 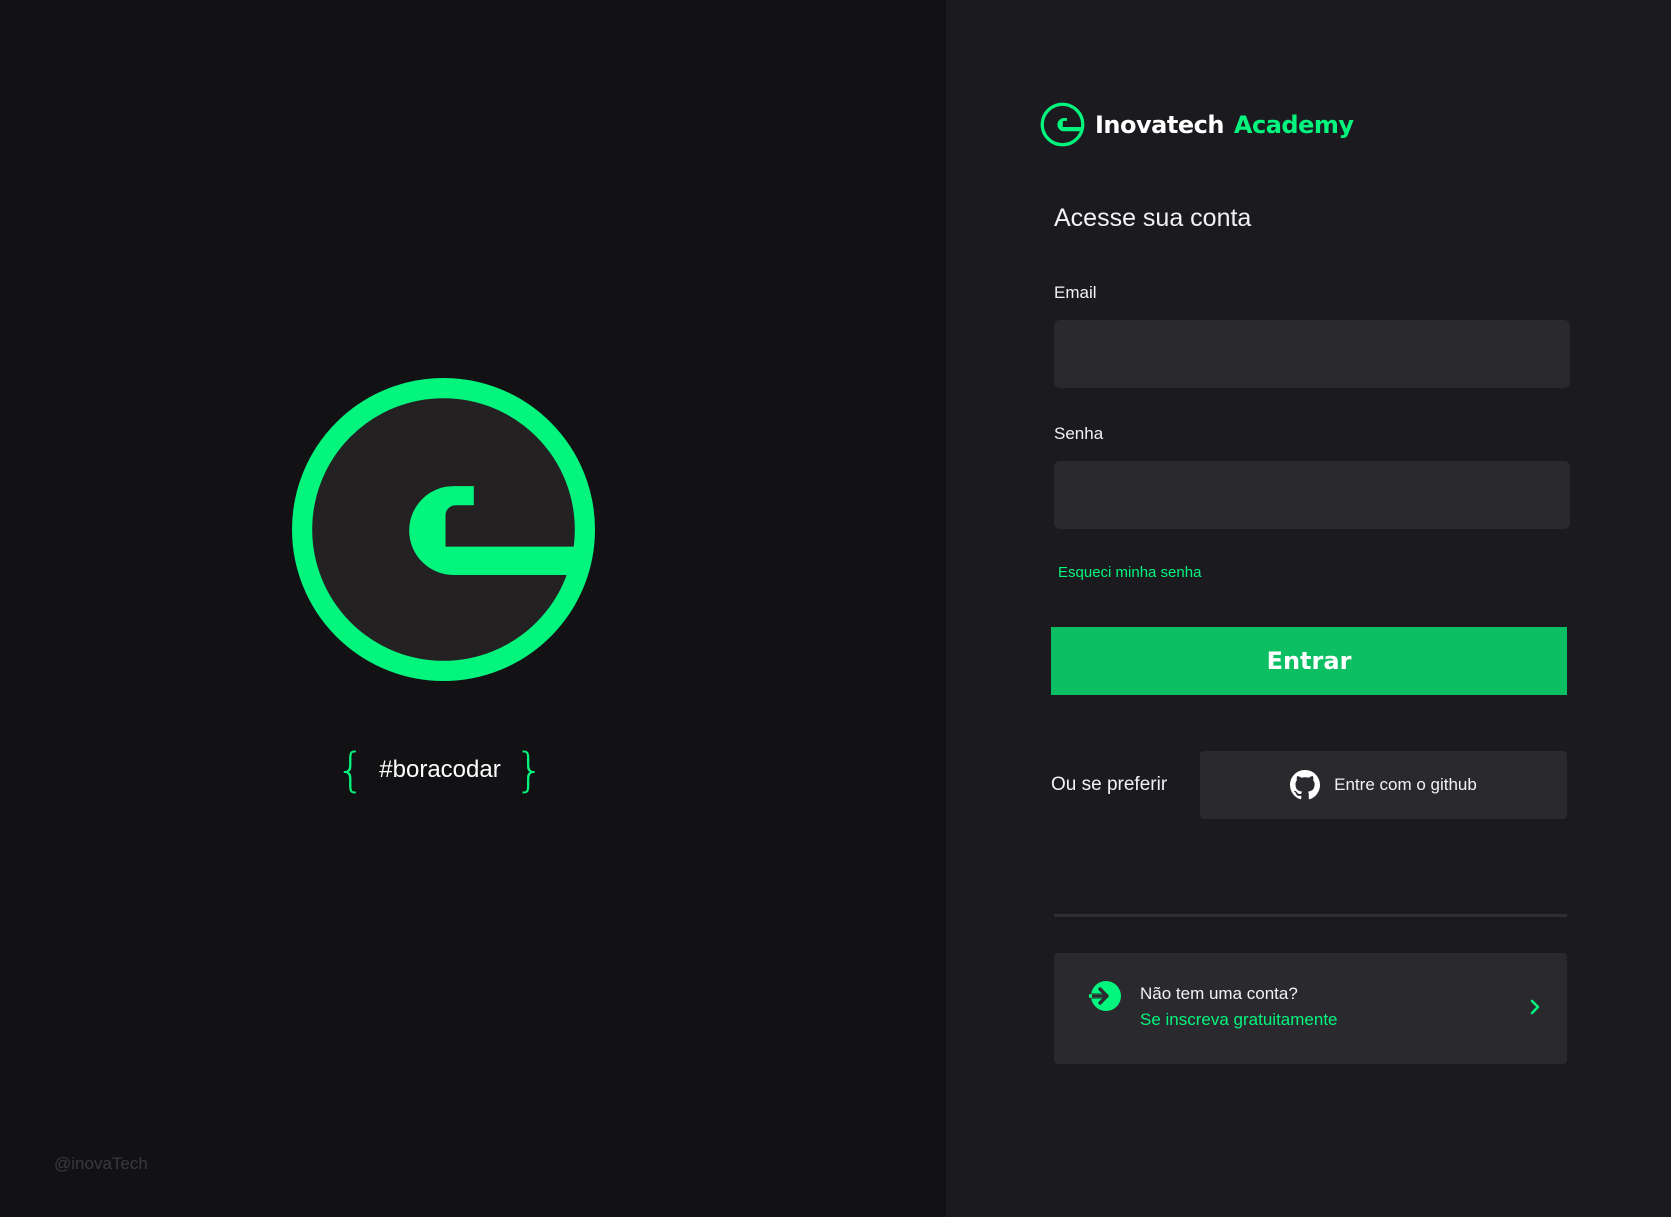 I want to click on signup-link: Se inscreva gratuitamente, so click(x=1239, y=1020).